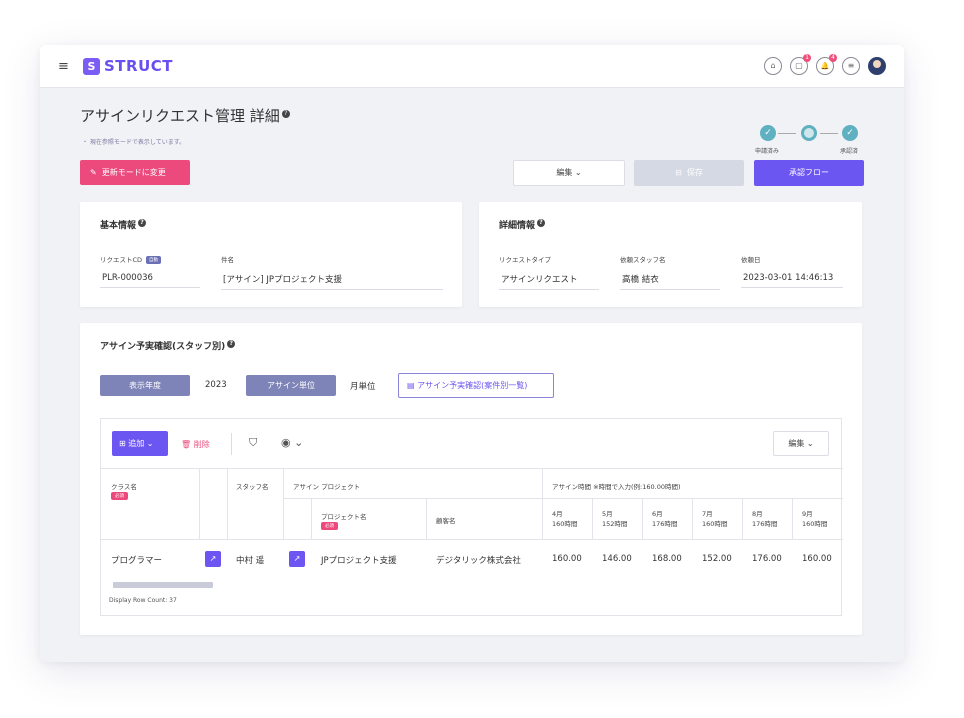  I want to click on approval-steps: ✓ ✓ 申請済み 承認済, so click(809, 140).